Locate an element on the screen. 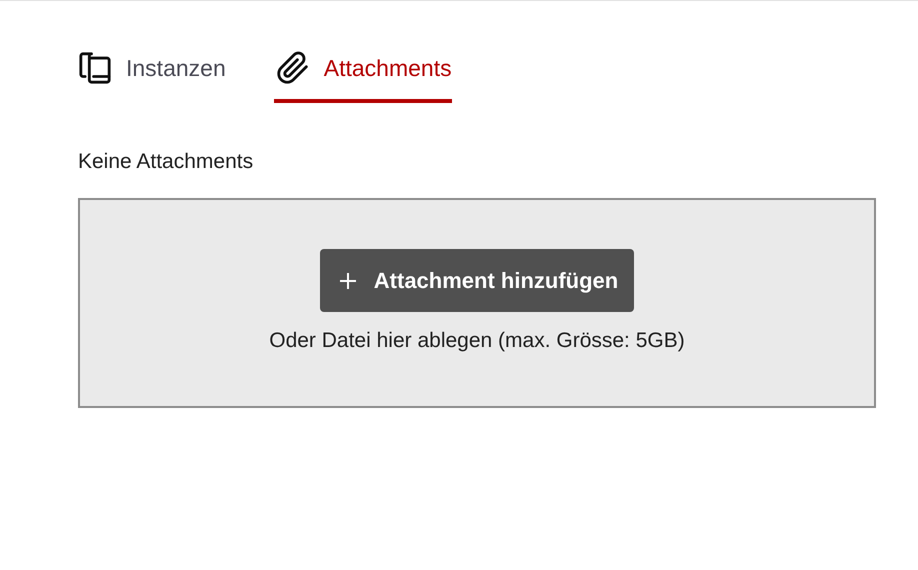  drop-hint: Oder Datei hier ablegen (max. Grösse: 5GB) is located at coordinates (477, 341).